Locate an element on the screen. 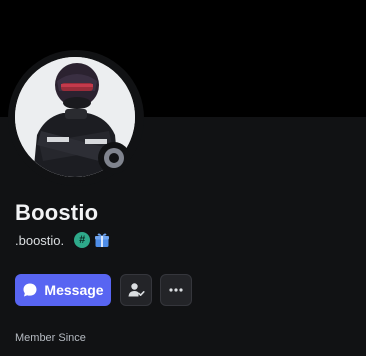 The image size is (366, 356). username-row: .boostio. # is located at coordinates (62, 240).